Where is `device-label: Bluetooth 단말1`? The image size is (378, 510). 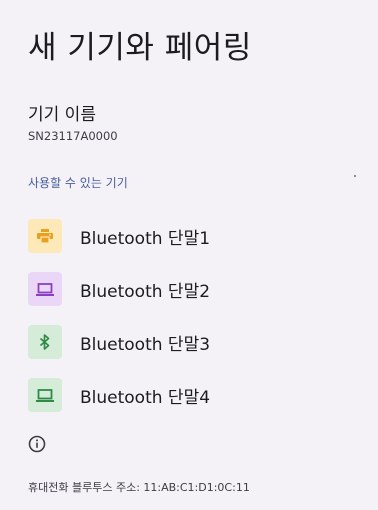
device-label: Bluetooth 단말1 is located at coordinates (145, 239).